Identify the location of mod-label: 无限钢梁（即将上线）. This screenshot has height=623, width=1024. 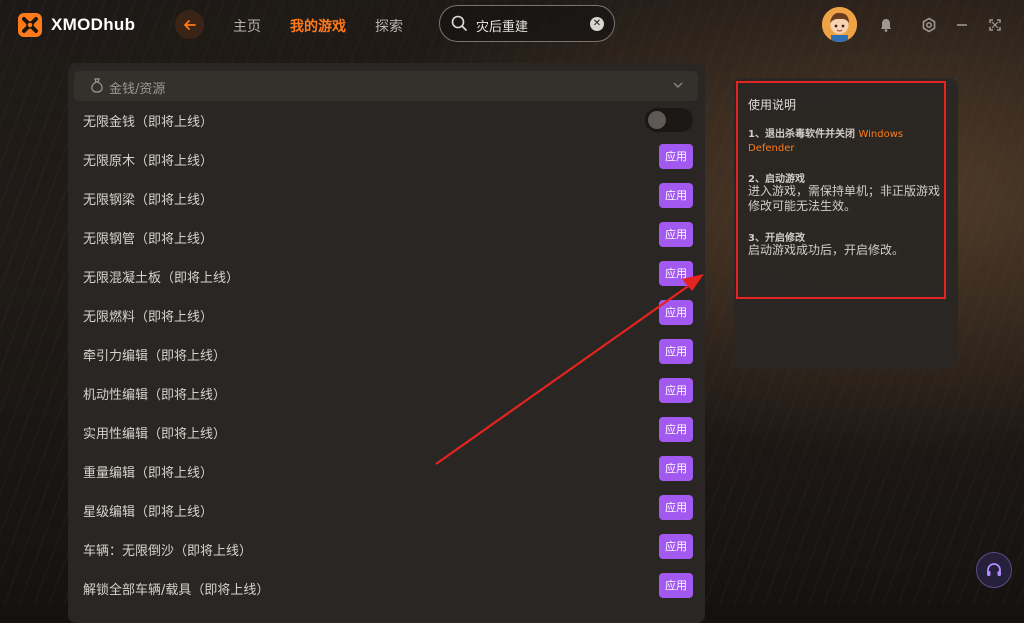
(148, 200).